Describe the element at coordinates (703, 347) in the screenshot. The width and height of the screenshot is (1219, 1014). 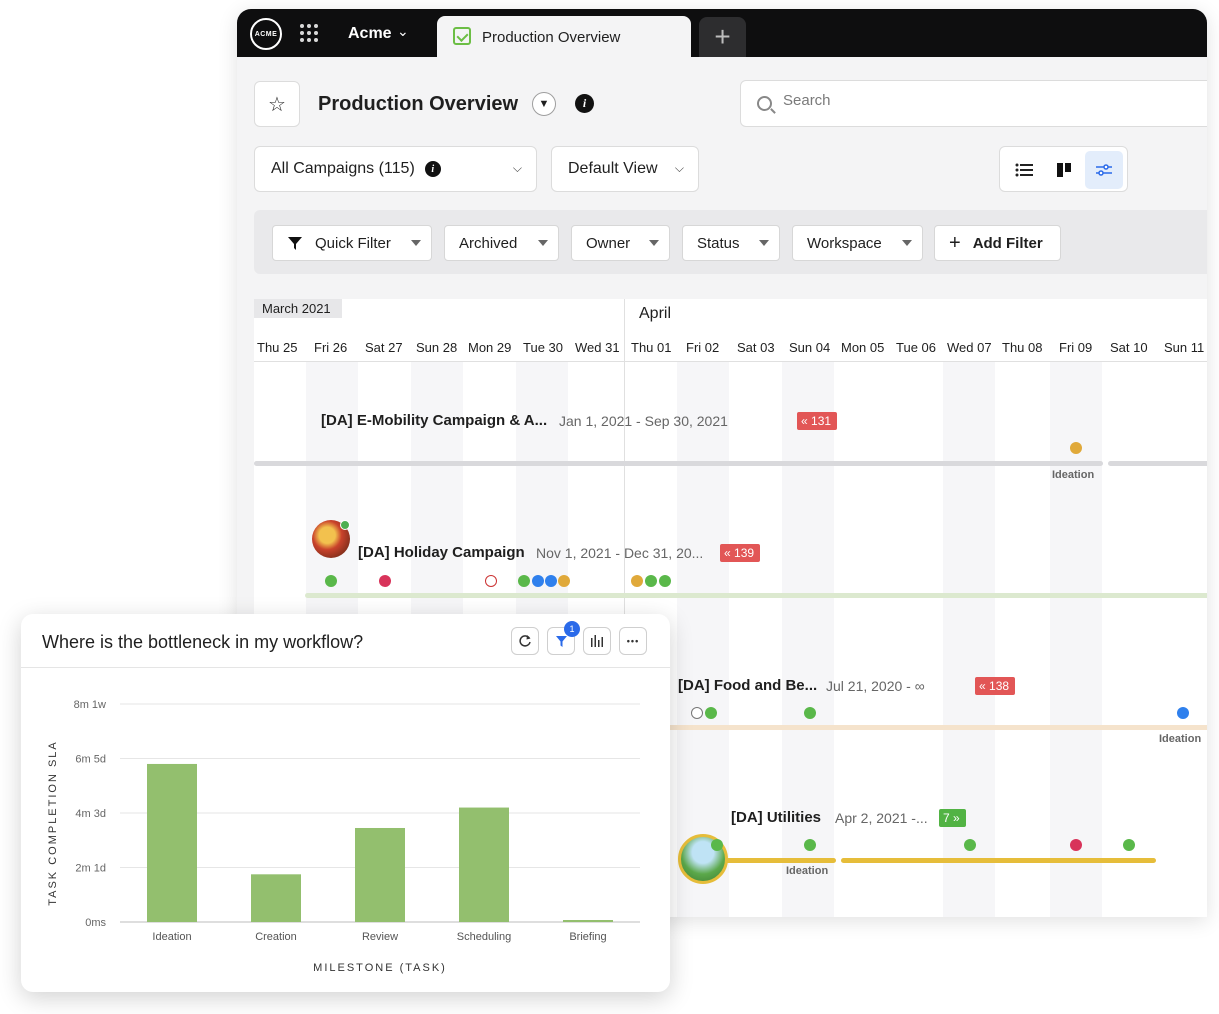
I see `day-label: Fri 02` at that location.